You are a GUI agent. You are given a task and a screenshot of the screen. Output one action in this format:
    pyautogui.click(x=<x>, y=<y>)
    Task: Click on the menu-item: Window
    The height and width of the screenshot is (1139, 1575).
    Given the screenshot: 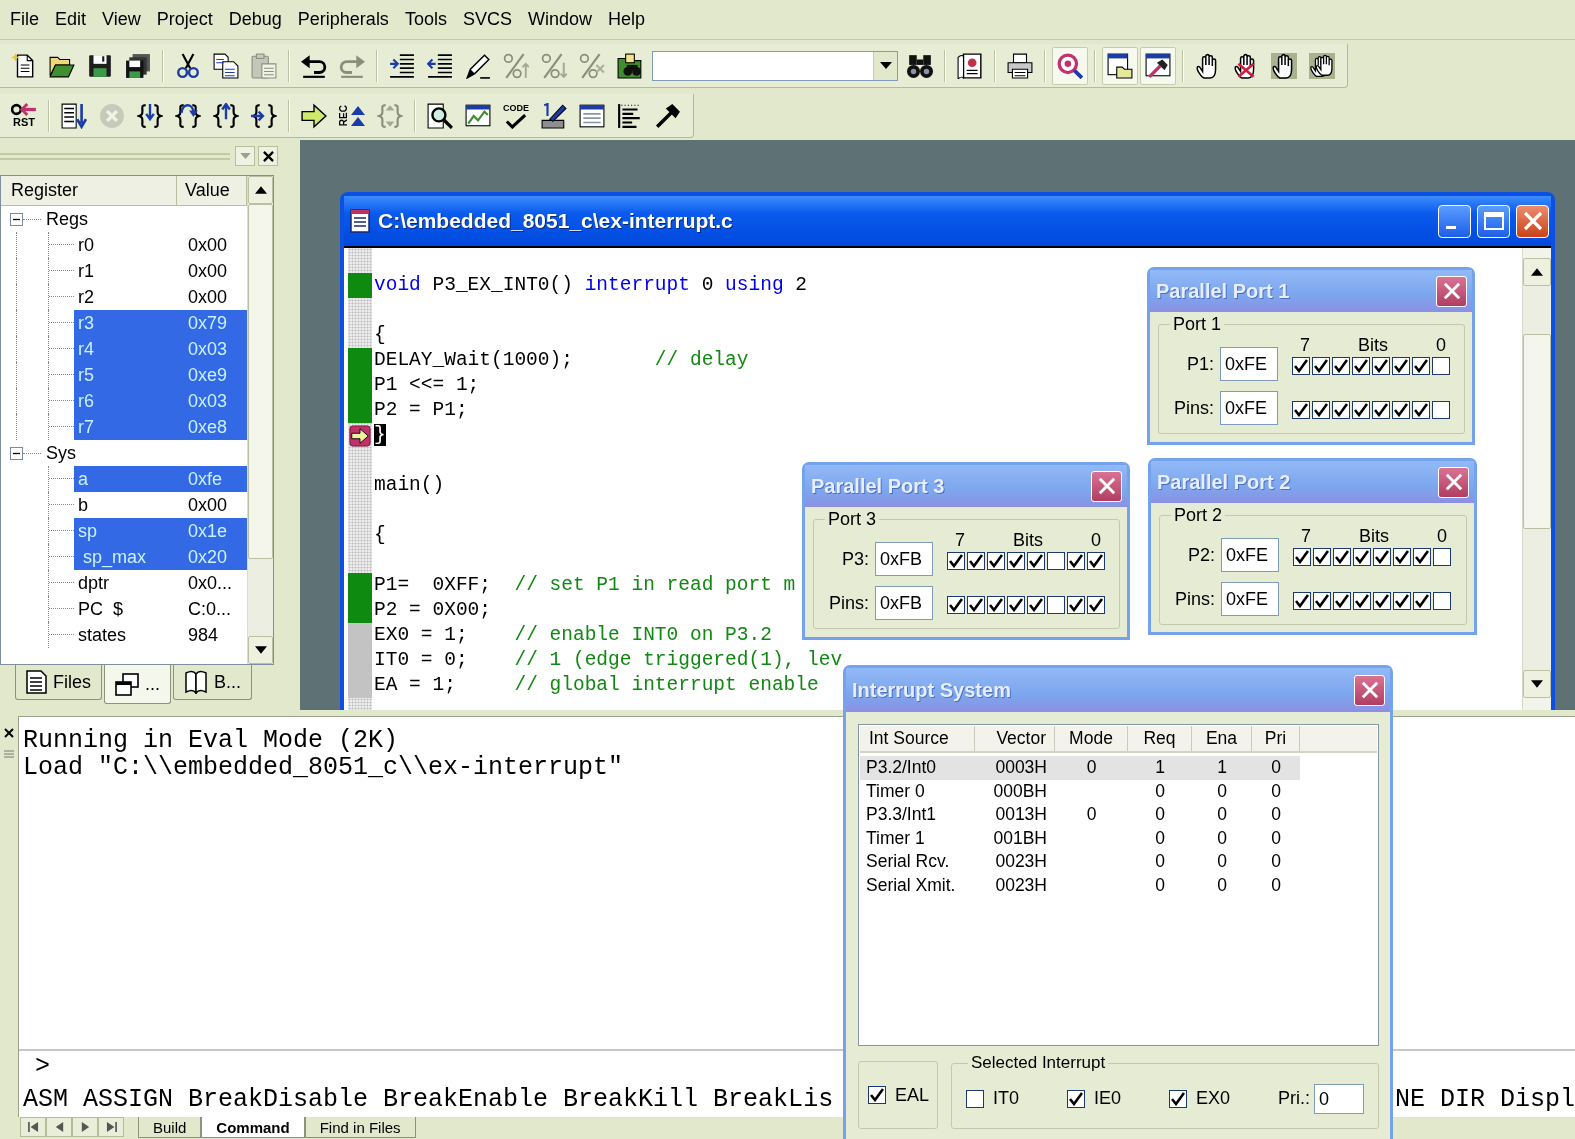 What is the action you would take?
    pyautogui.click(x=559, y=19)
    